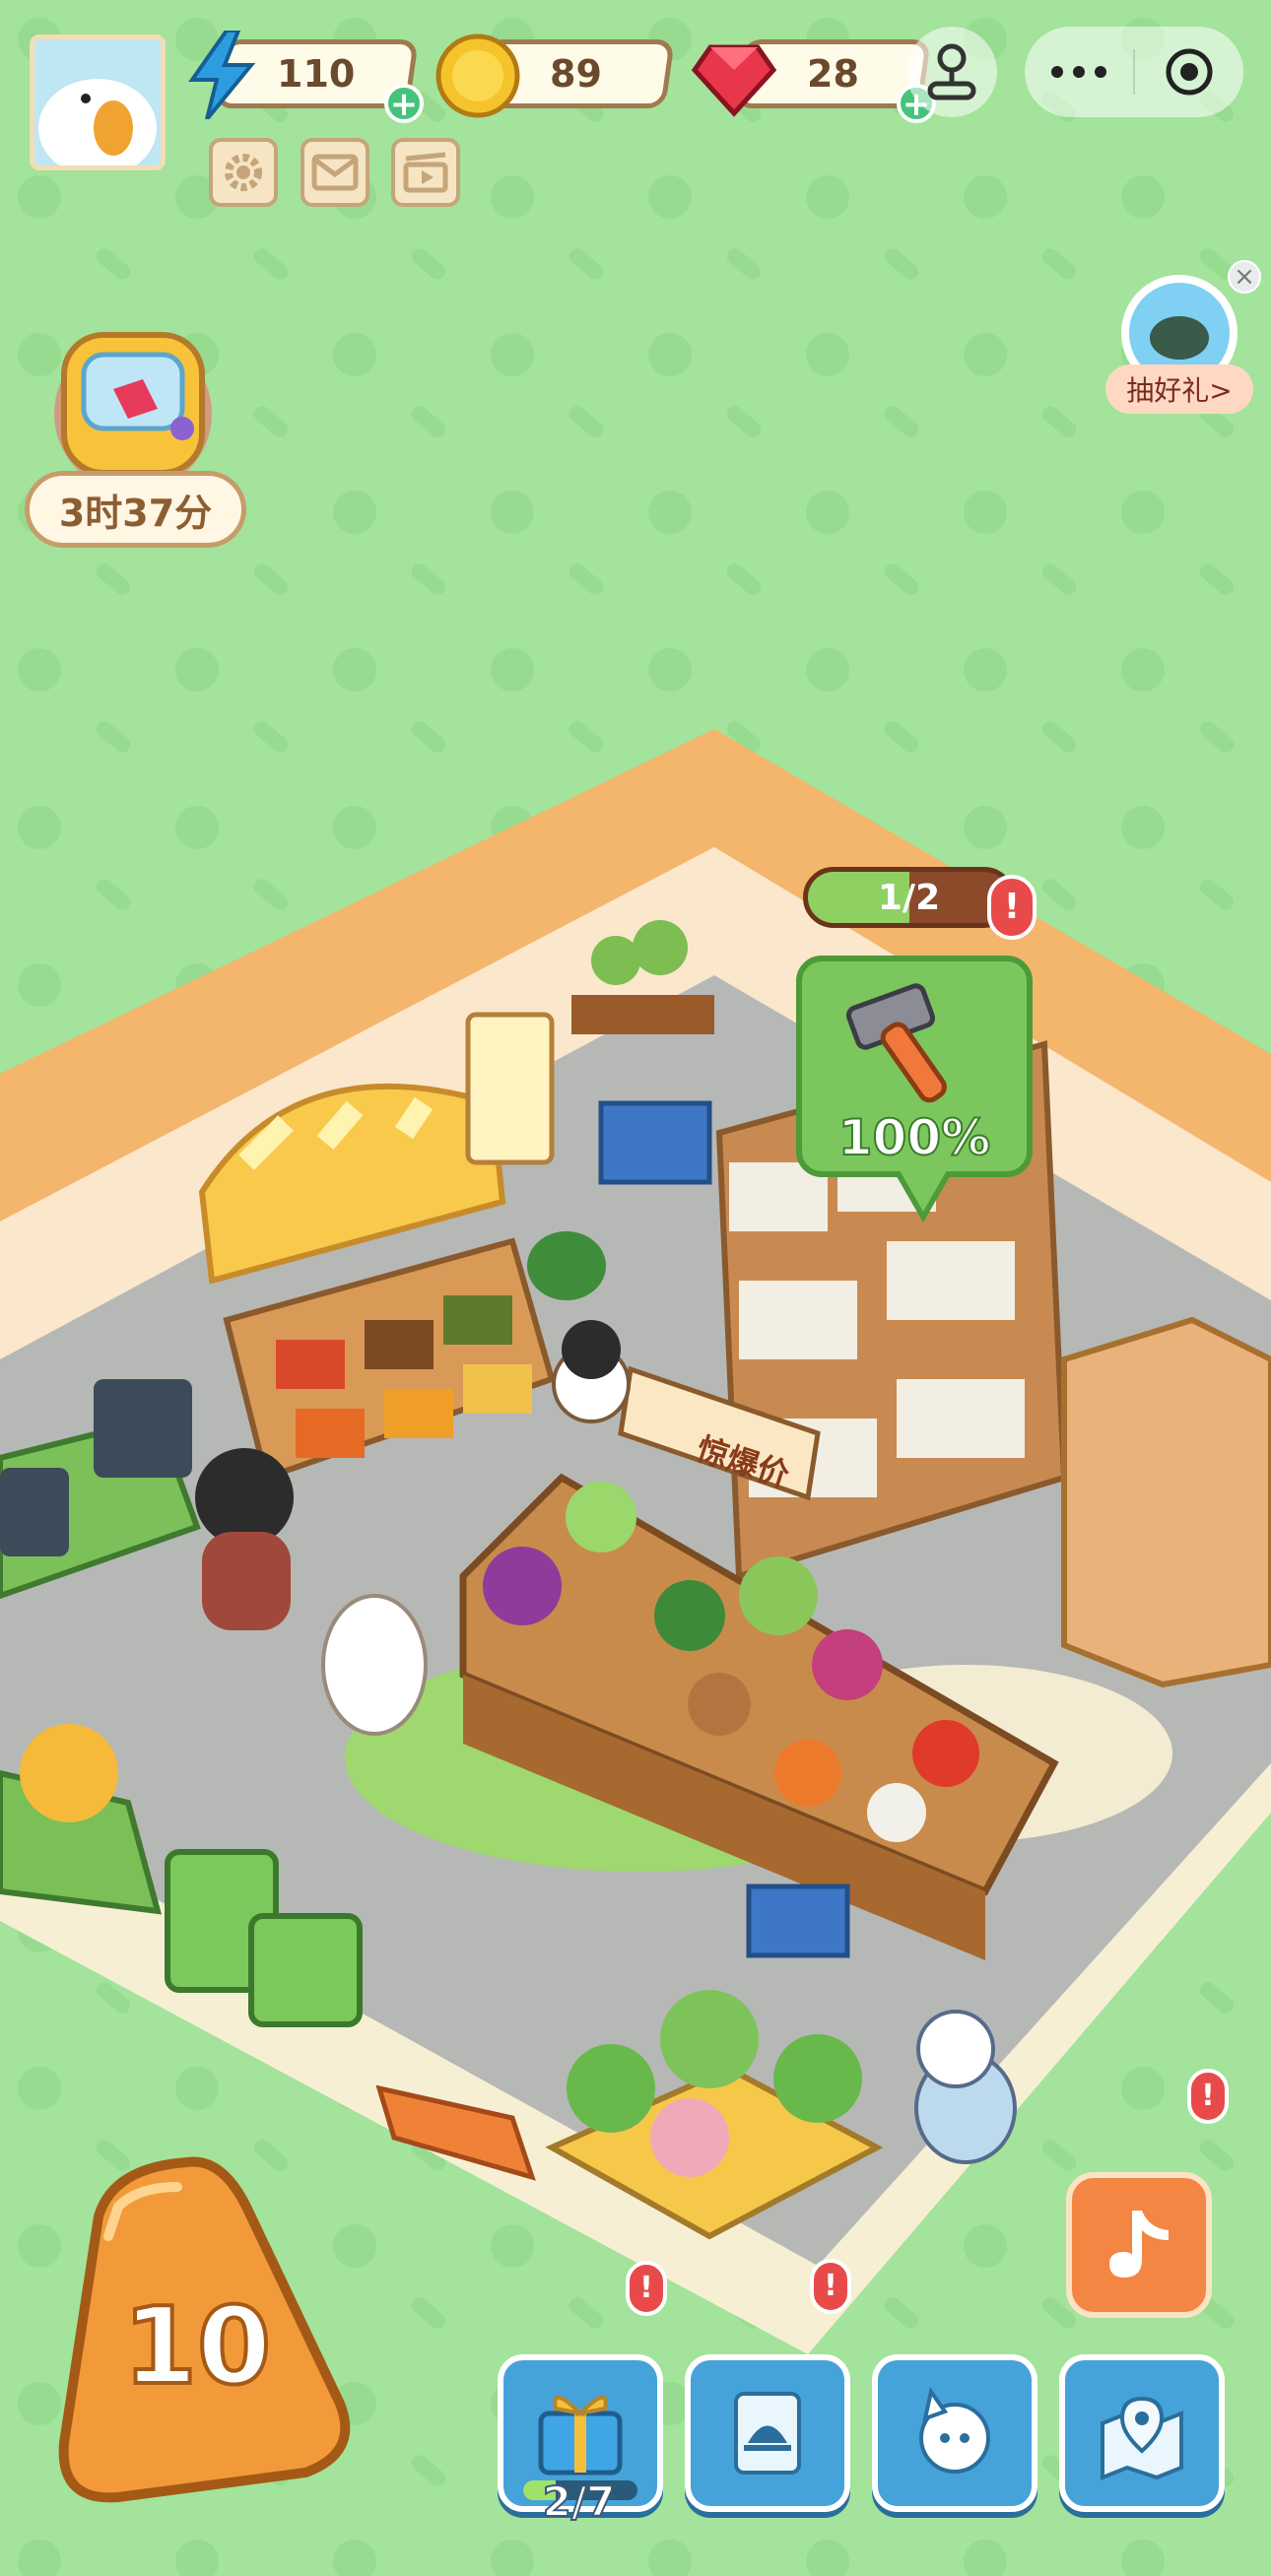  I want to click on target-icon, so click(1189, 72).